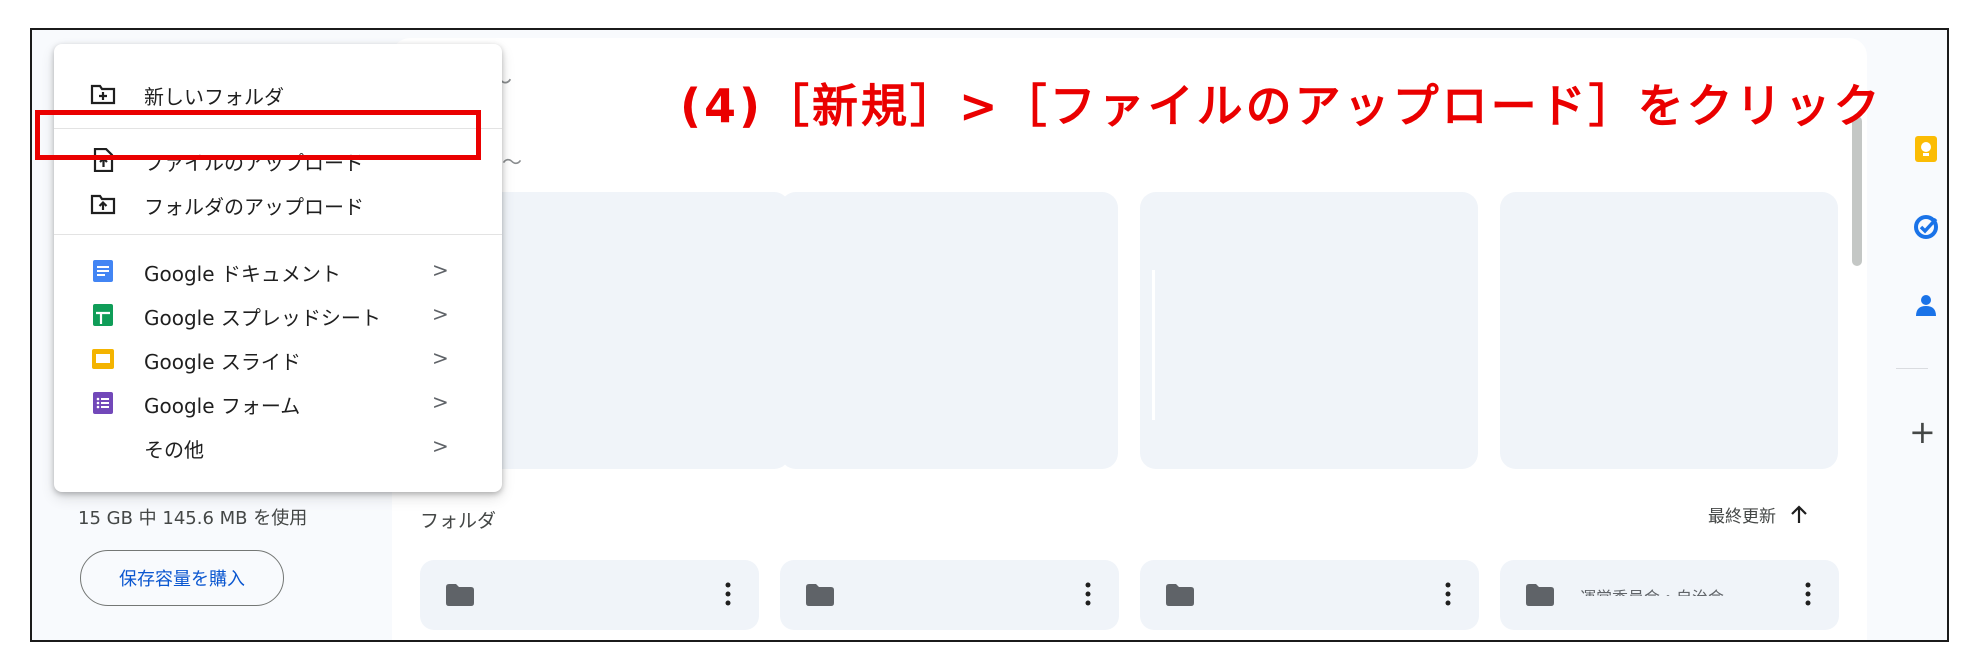 This screenshot has height=671, width=1969. Describe the element at coordinates (1912, 368) in the screenshot. I see `rail-divider` at that location.